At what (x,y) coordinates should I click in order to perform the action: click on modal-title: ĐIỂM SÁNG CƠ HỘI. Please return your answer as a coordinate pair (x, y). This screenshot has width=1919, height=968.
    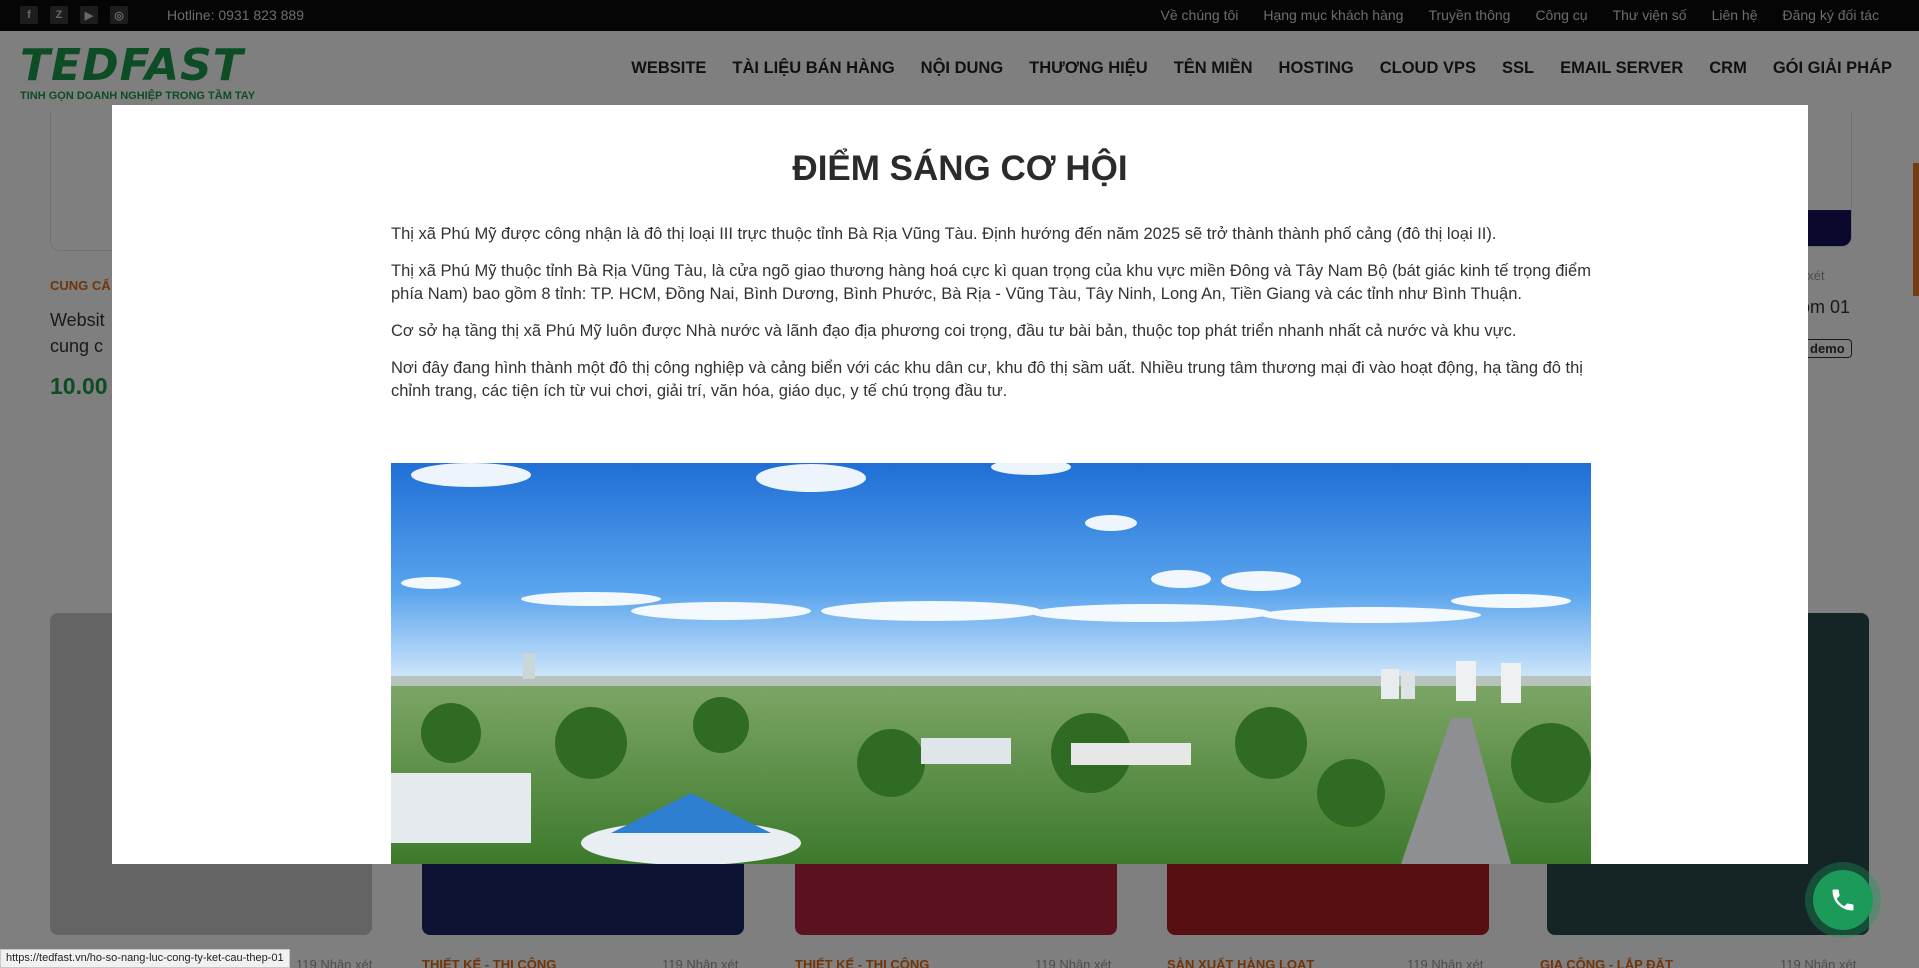
    Looking at the image, I should click on (960, 168).